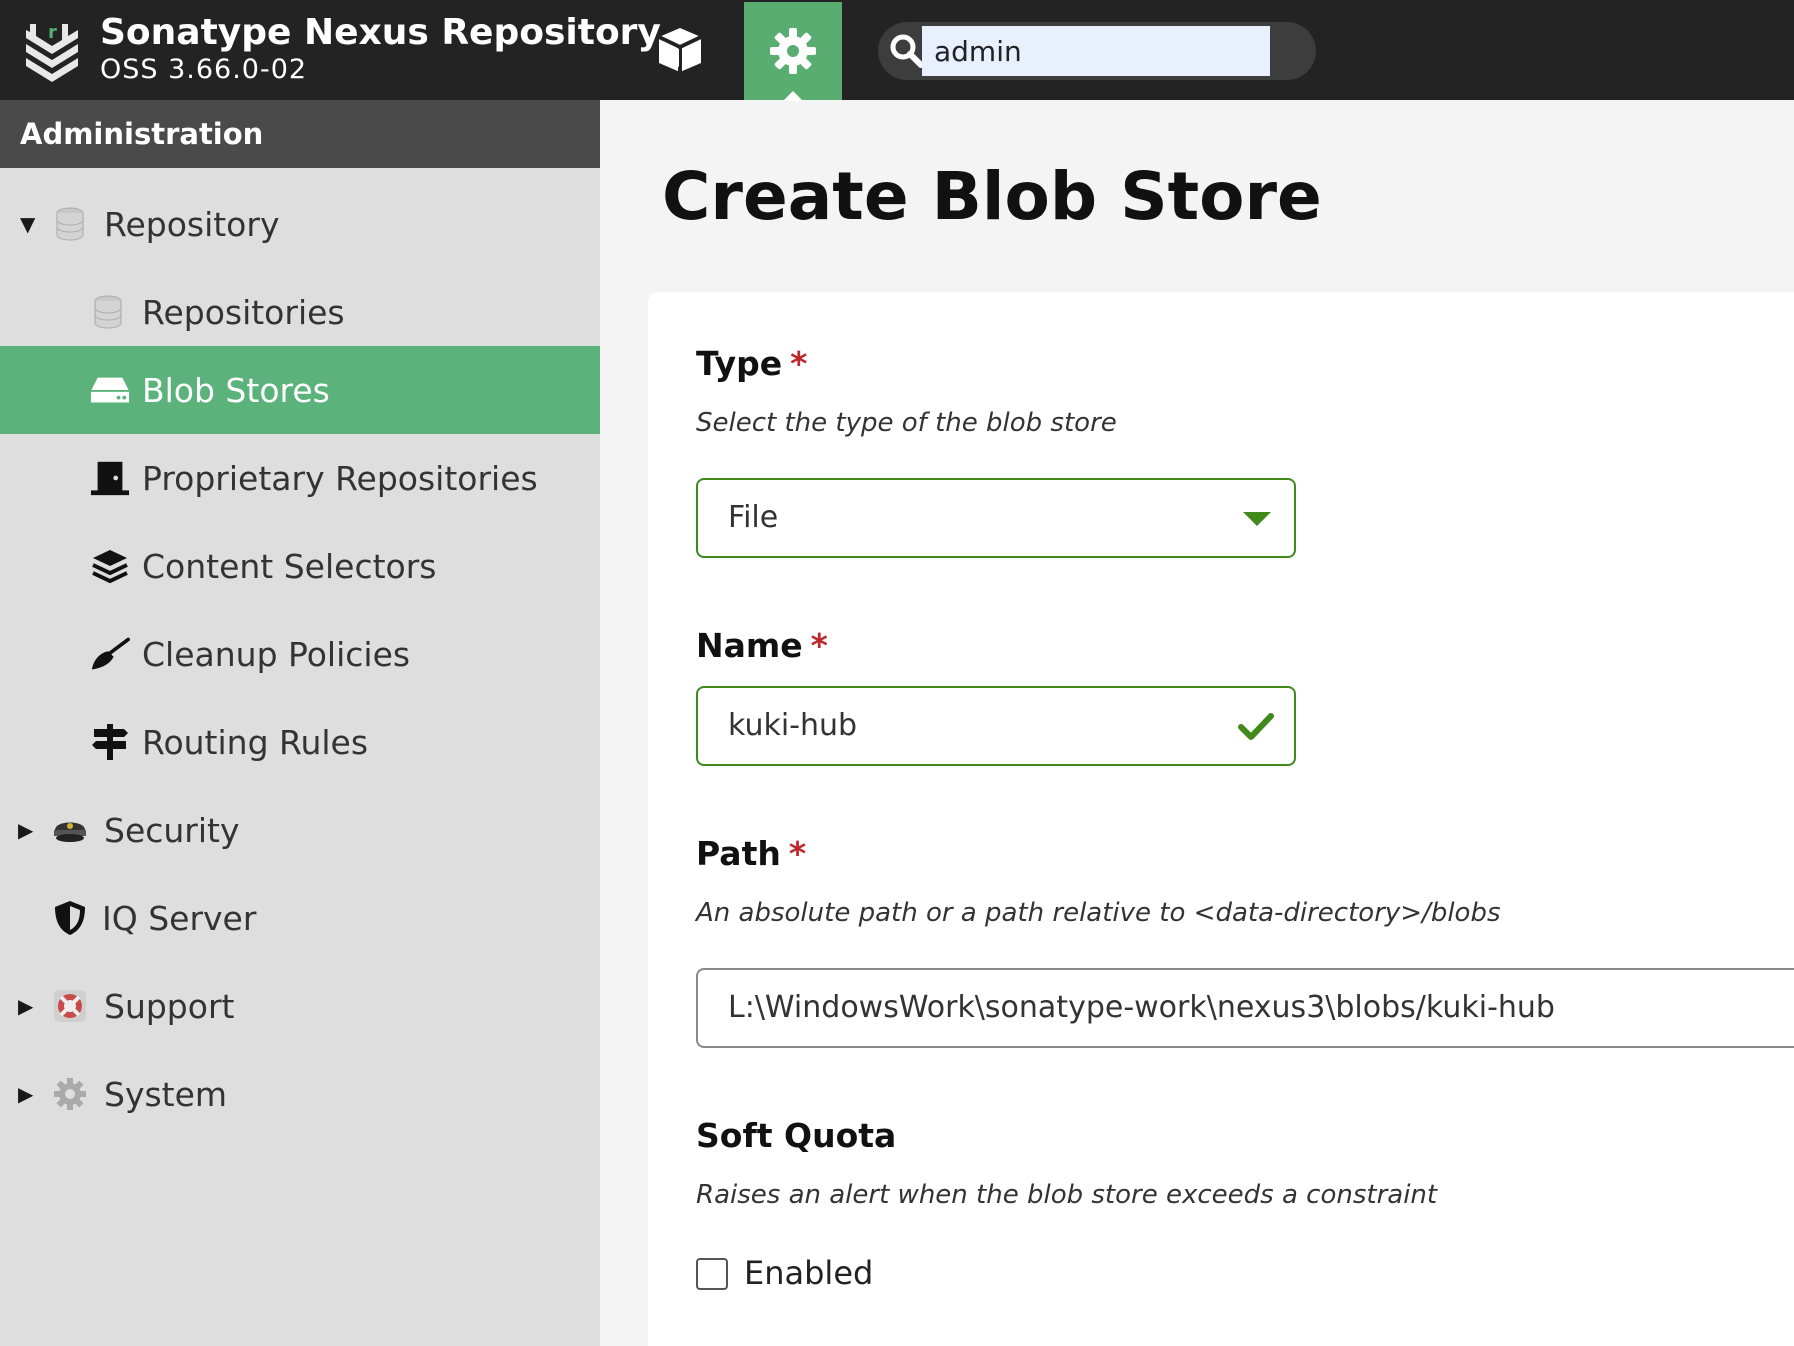 This screenshot has width=1794, height=1346. Describe the element at coordinates (753, 517) in the screenshot. I see `type-select-value: File` at that location.